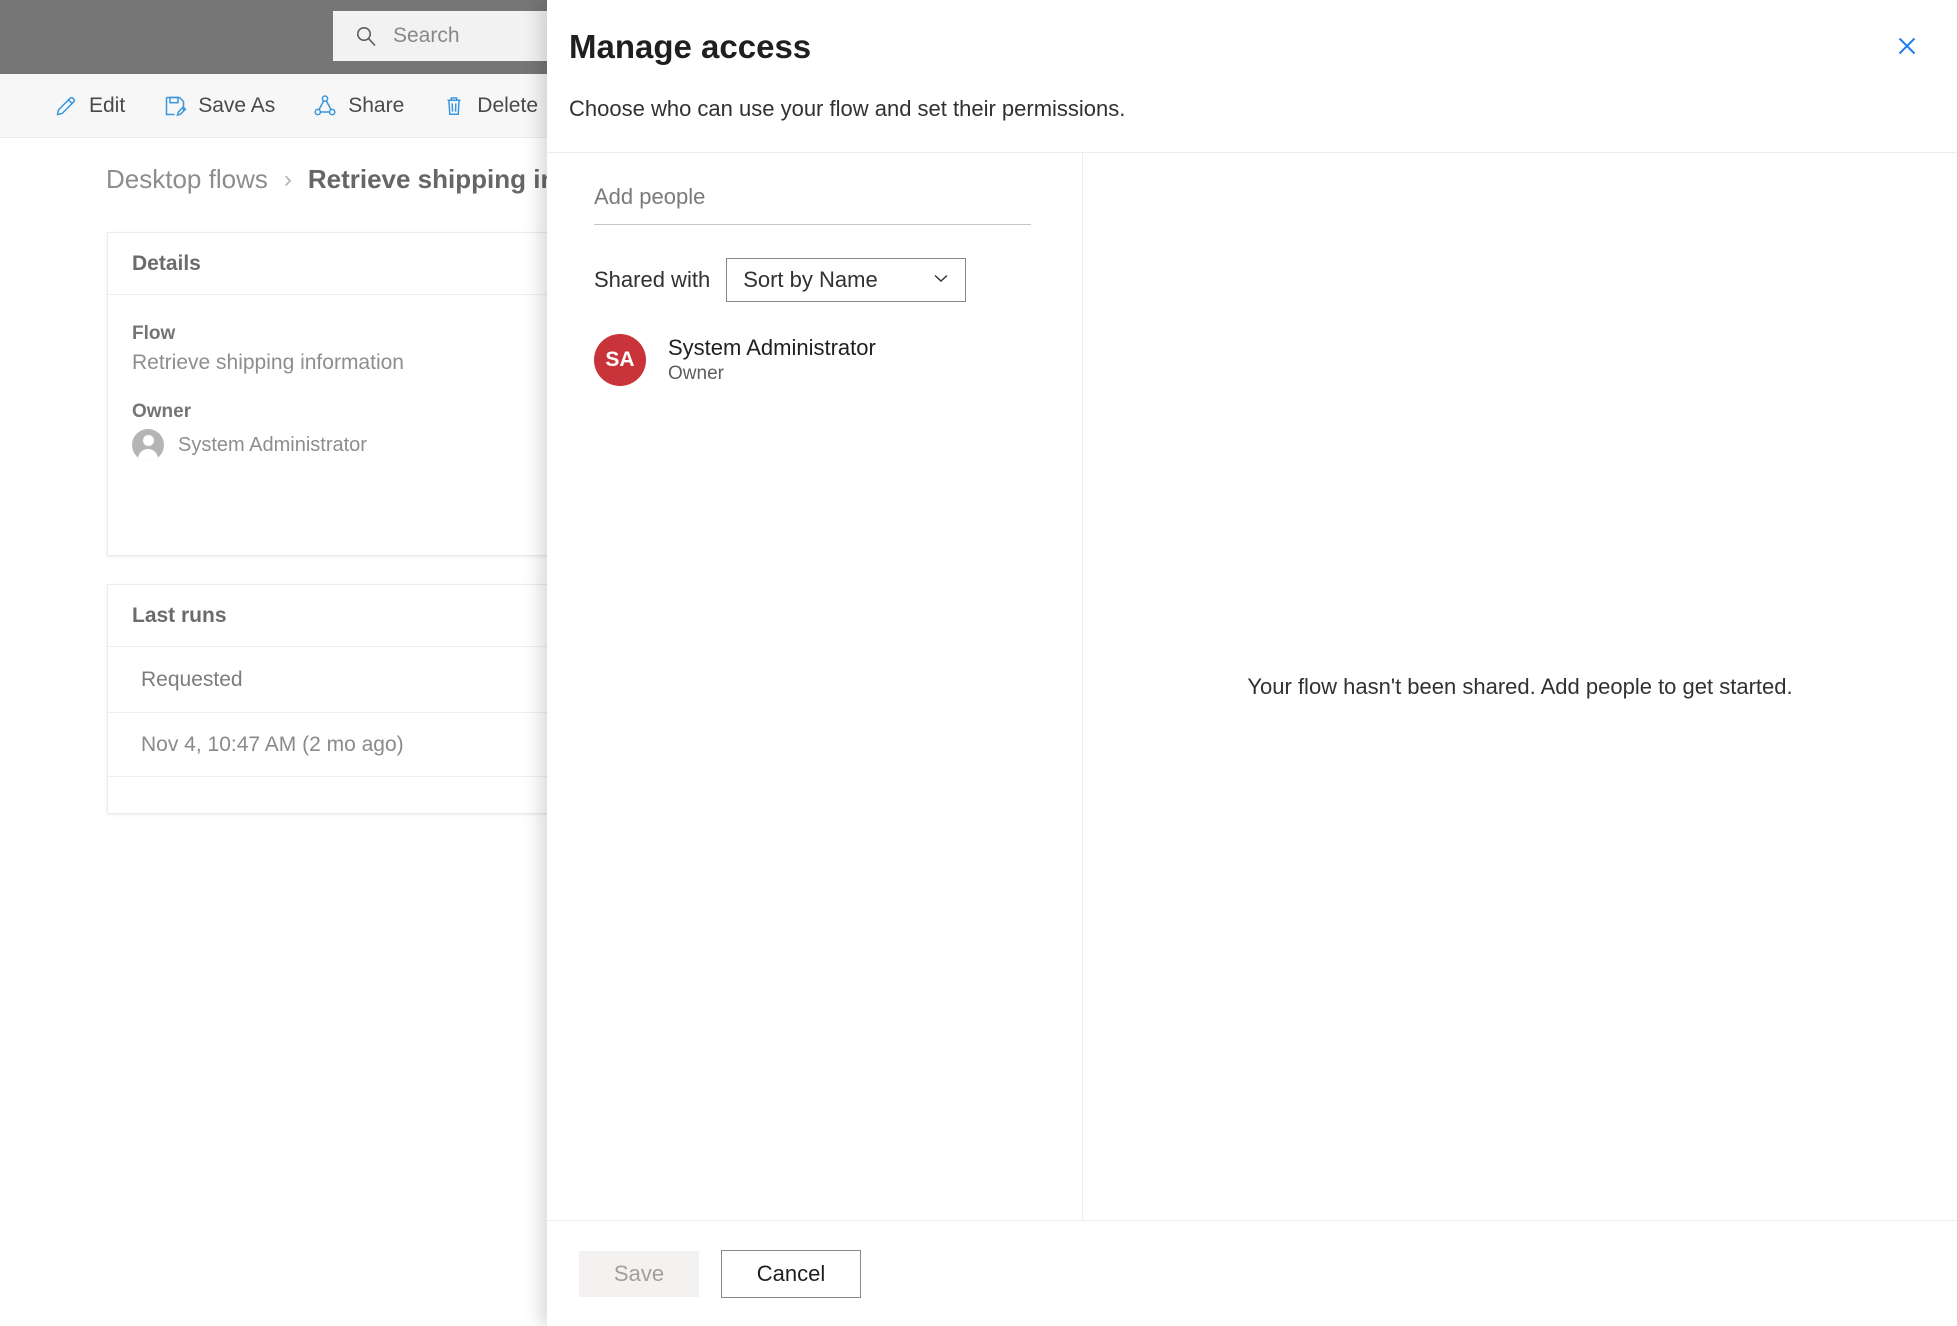  I want to click on chevron-right-icon: ›, so click(287, 179).